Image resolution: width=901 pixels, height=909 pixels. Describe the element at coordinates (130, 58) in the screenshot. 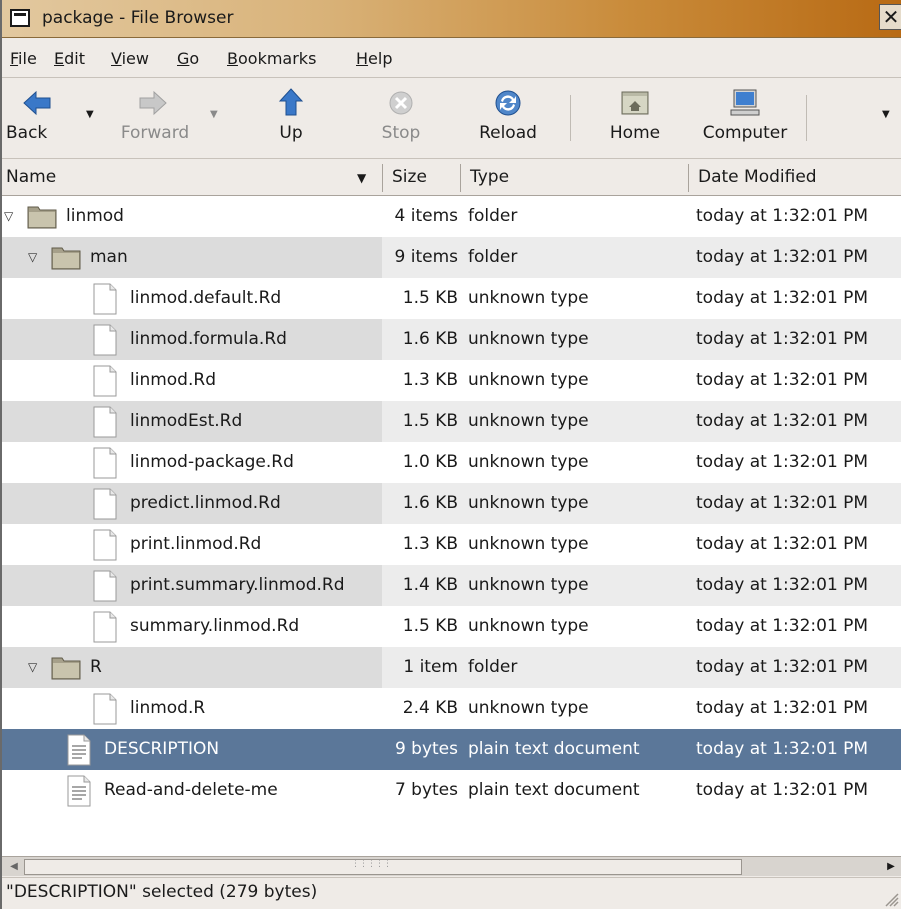

I see `menu-view: View` at that location.